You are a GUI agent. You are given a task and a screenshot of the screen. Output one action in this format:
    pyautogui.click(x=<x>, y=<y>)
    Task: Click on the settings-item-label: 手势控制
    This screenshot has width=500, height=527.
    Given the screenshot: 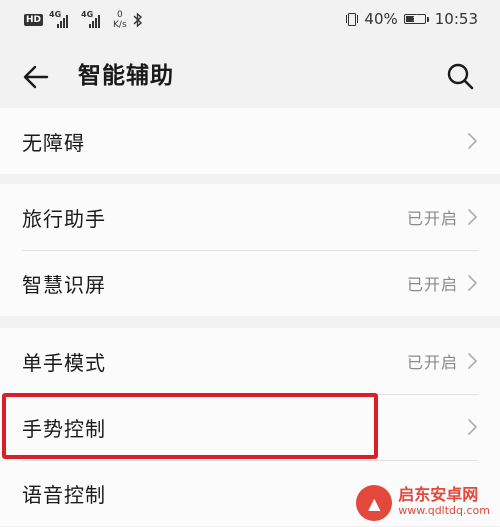 What is the action you would take?
    pyautogui.click(x=64, y=428)
    